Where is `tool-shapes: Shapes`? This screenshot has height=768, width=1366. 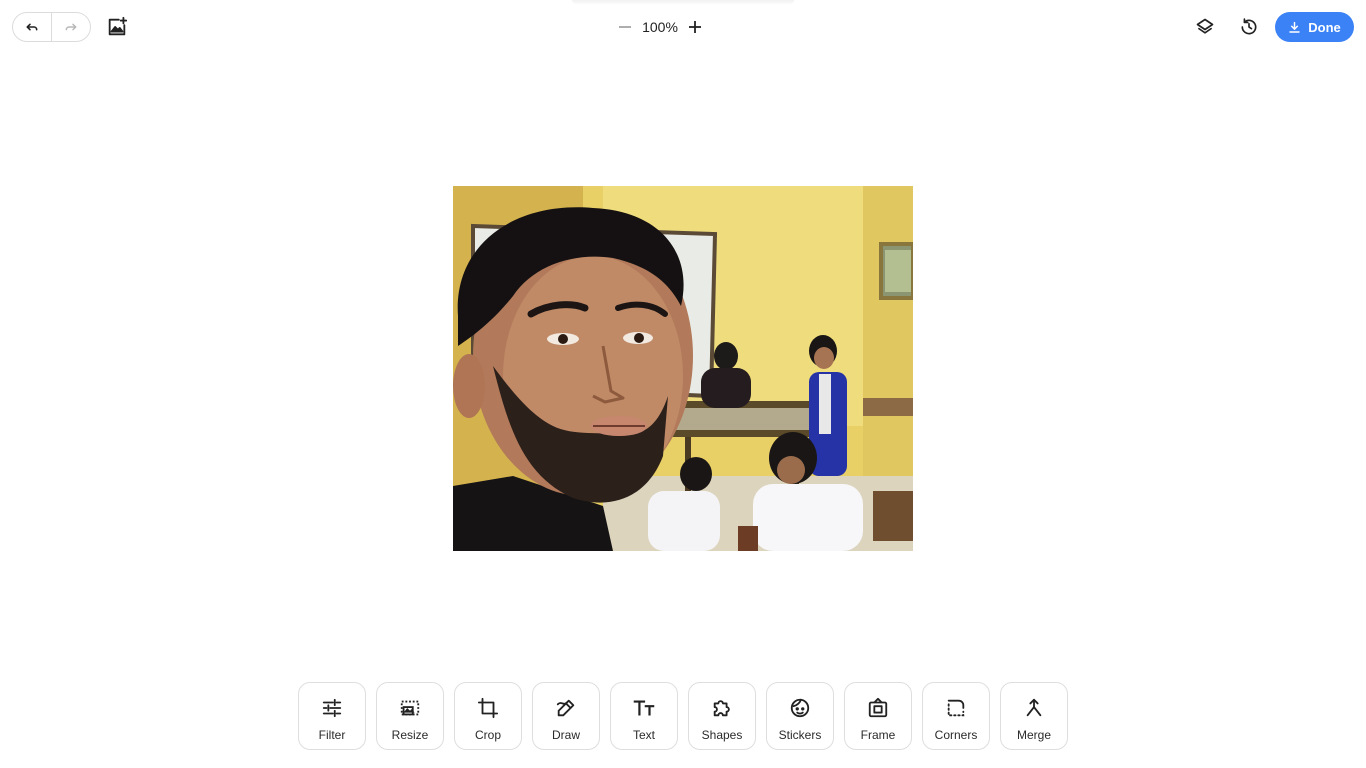
tool-shapes: Shapes is located at coordinates (722, 716).